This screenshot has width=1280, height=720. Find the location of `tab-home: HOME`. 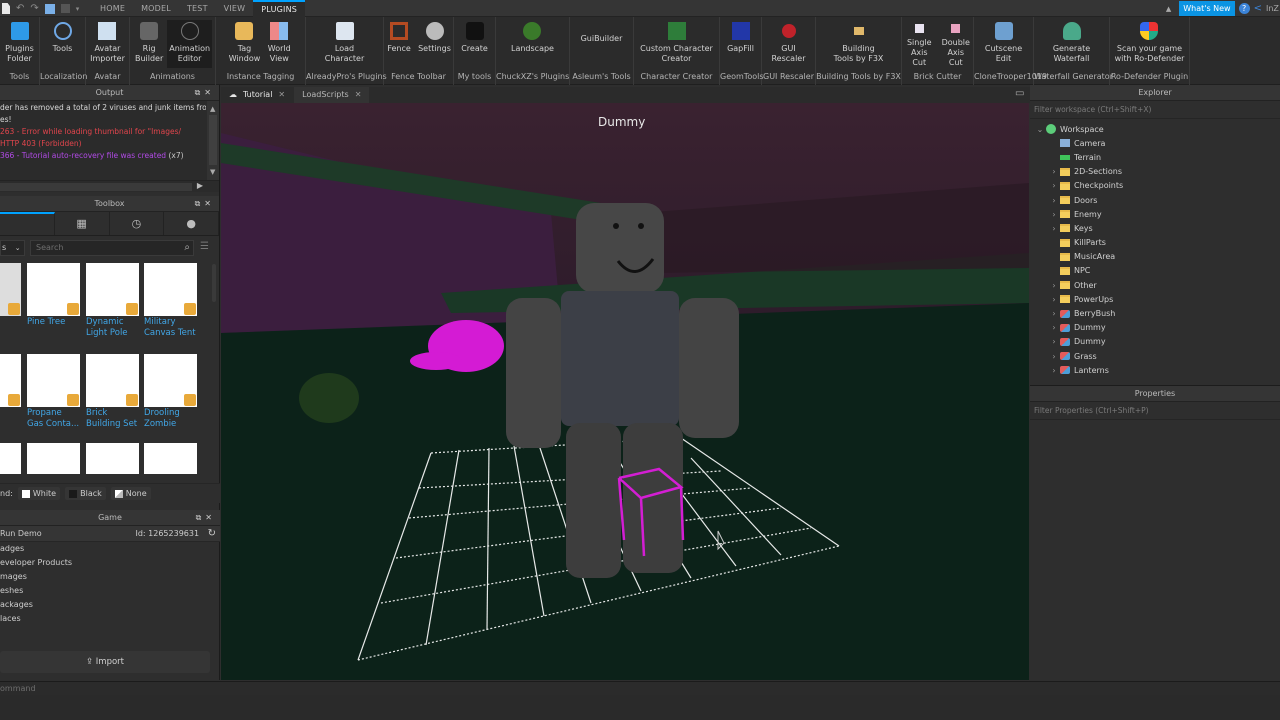

tab-home: HOME is located at coordinates (112, 8).